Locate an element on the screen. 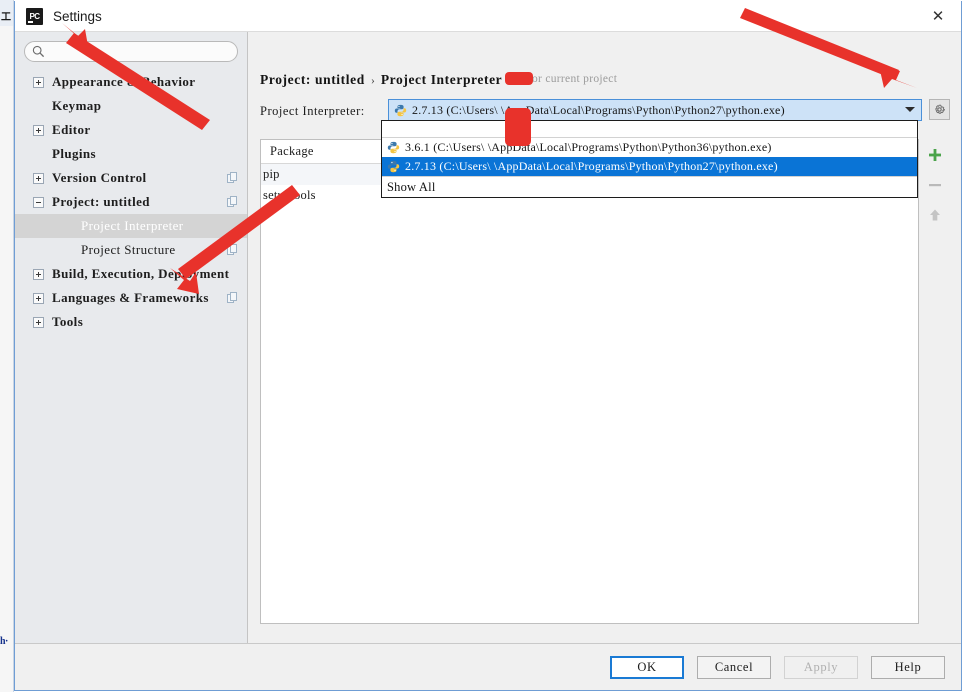  package-name-cell: setuptools is located at coordinates (289, 195).